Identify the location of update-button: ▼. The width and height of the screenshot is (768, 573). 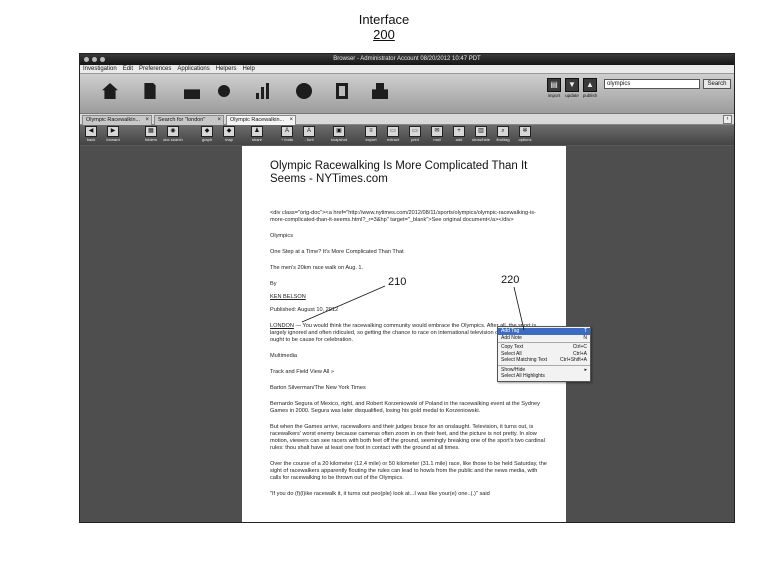
(572, 85).